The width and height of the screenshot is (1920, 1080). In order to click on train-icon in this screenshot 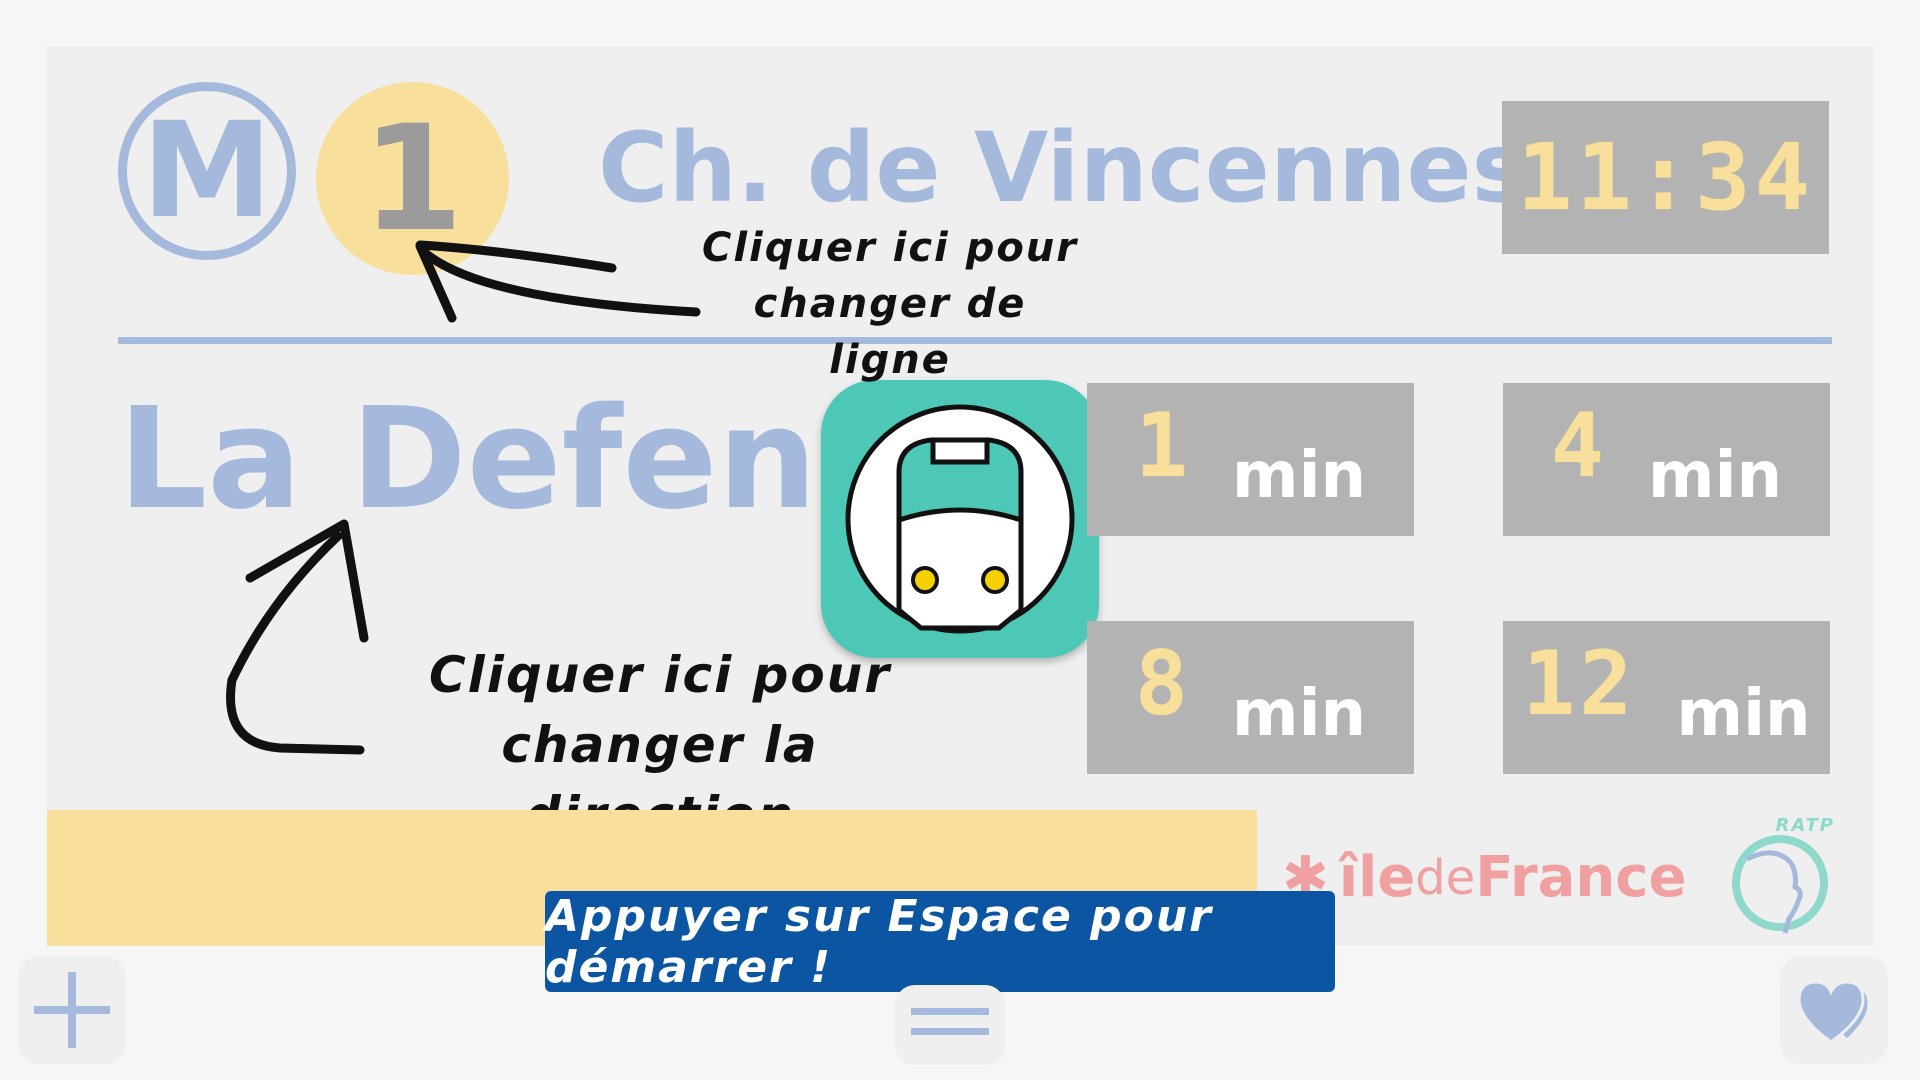, I will do `click(960, 519)`.